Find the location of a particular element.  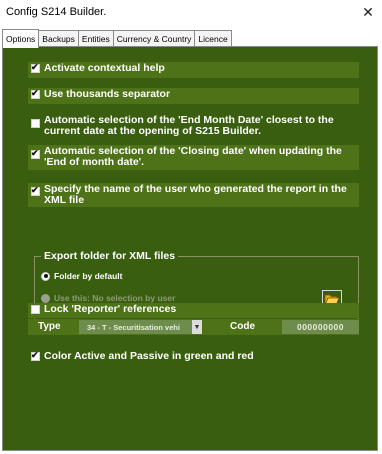

radio-dot-selected is located at coordinates (45, 276).